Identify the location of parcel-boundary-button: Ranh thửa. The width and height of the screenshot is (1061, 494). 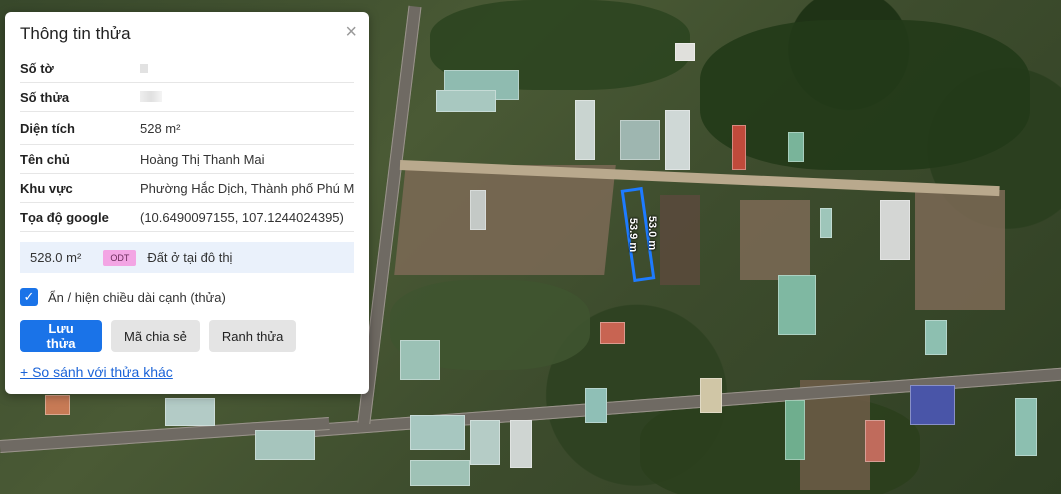
(252, 336).